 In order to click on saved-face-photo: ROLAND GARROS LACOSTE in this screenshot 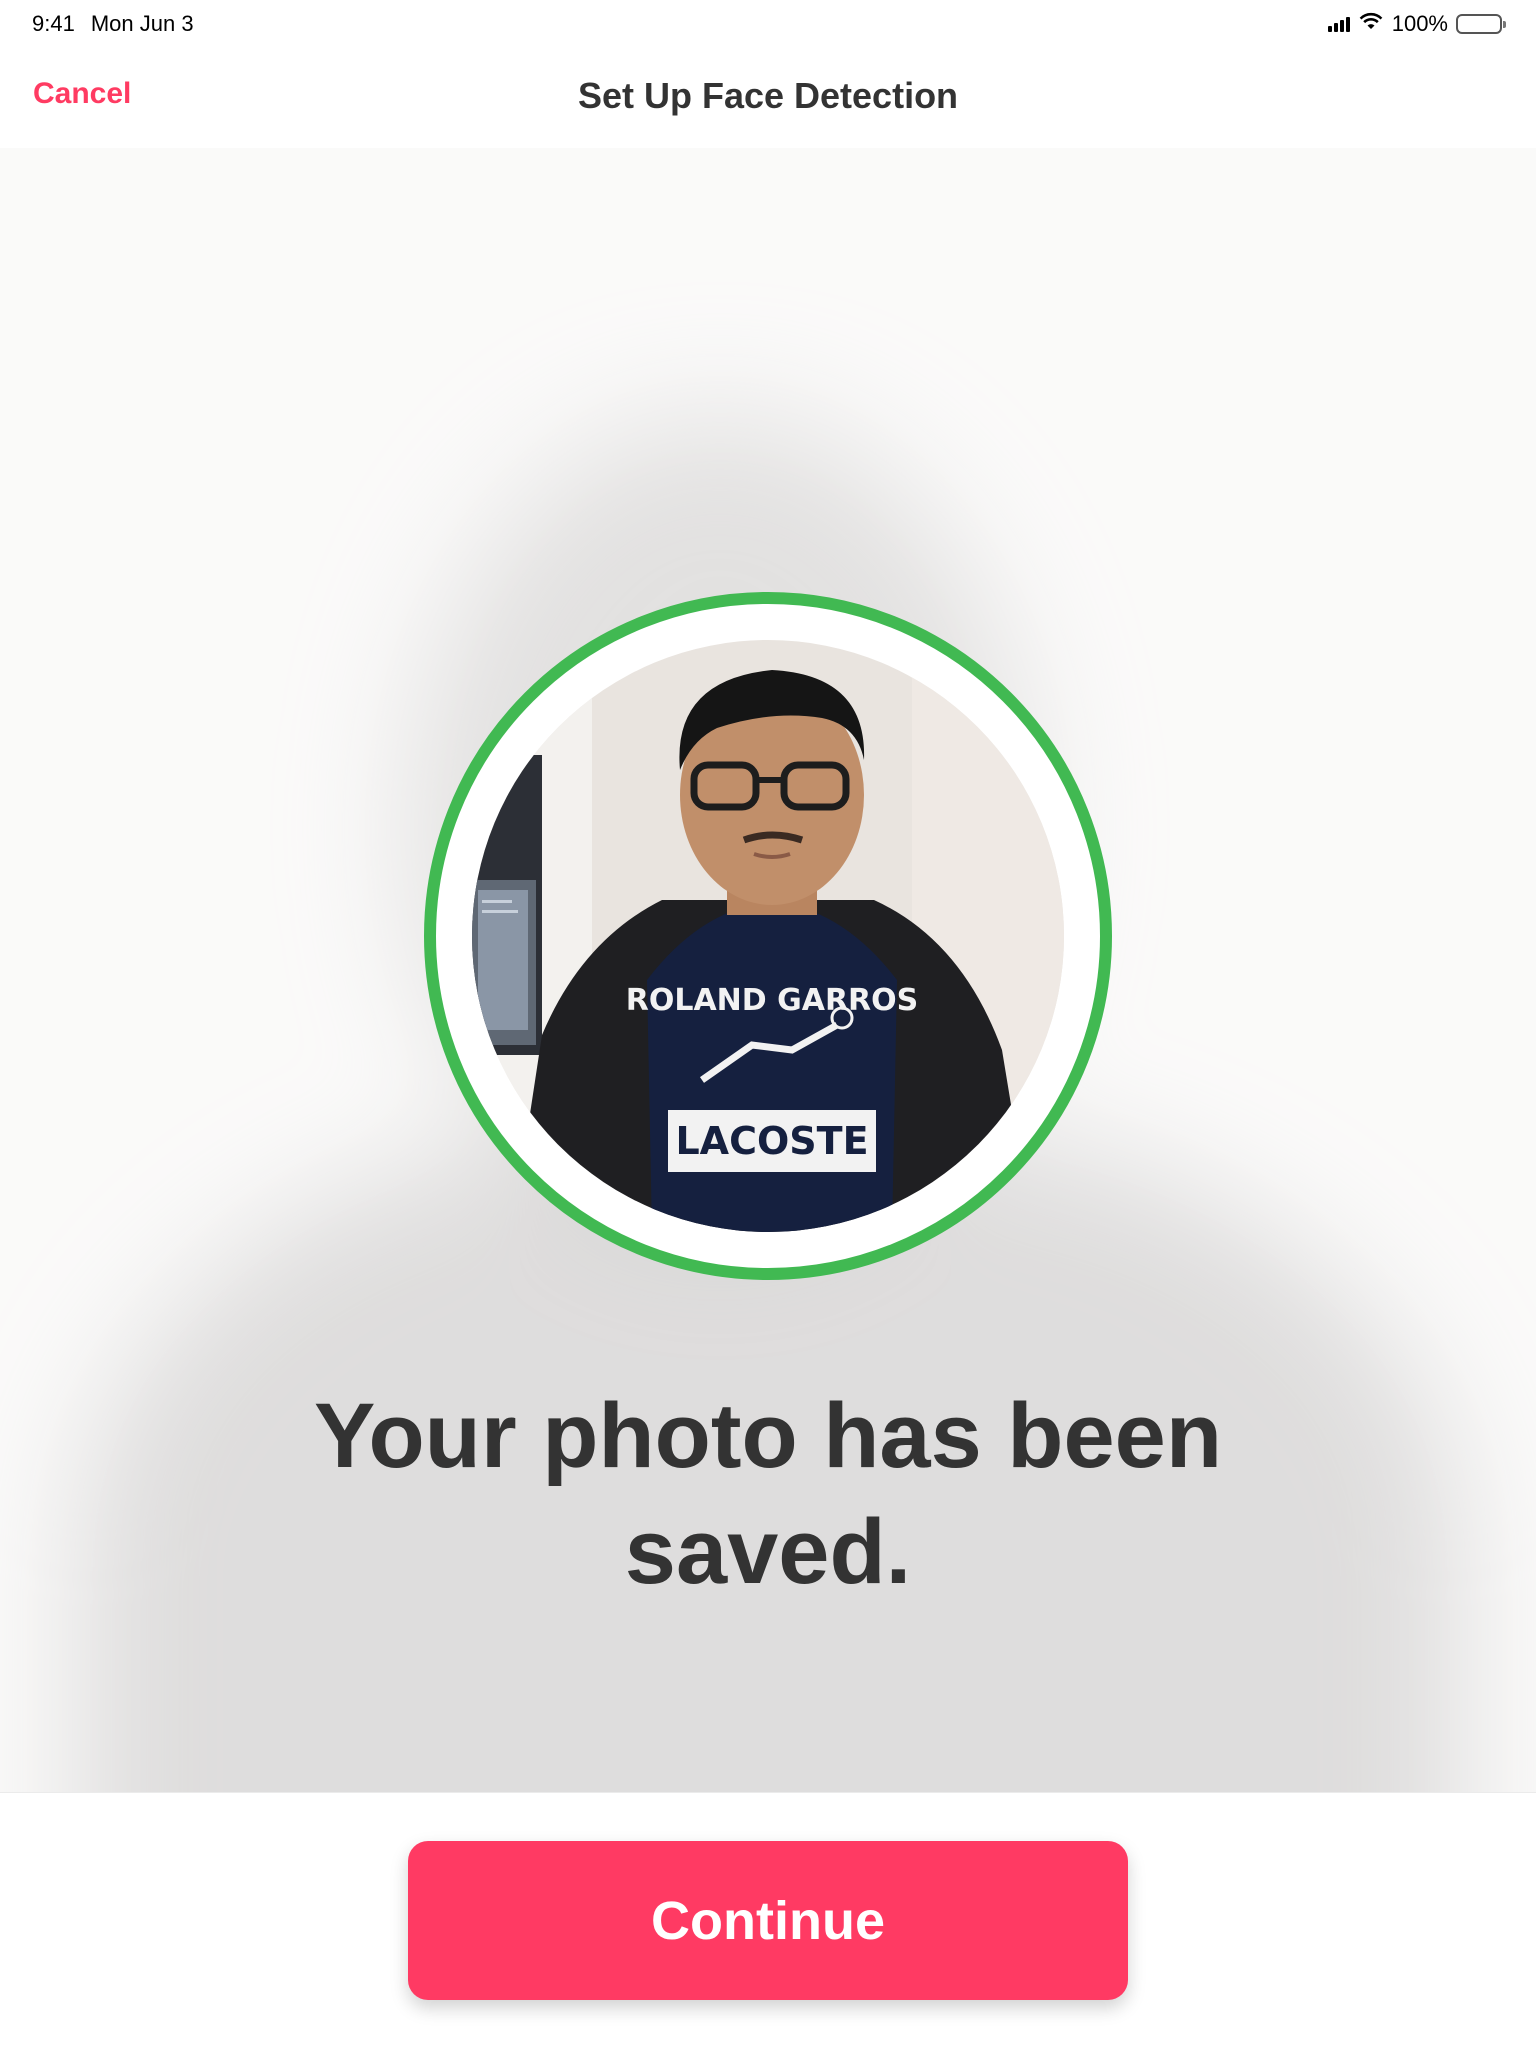, I will do `click(768, 936)`.